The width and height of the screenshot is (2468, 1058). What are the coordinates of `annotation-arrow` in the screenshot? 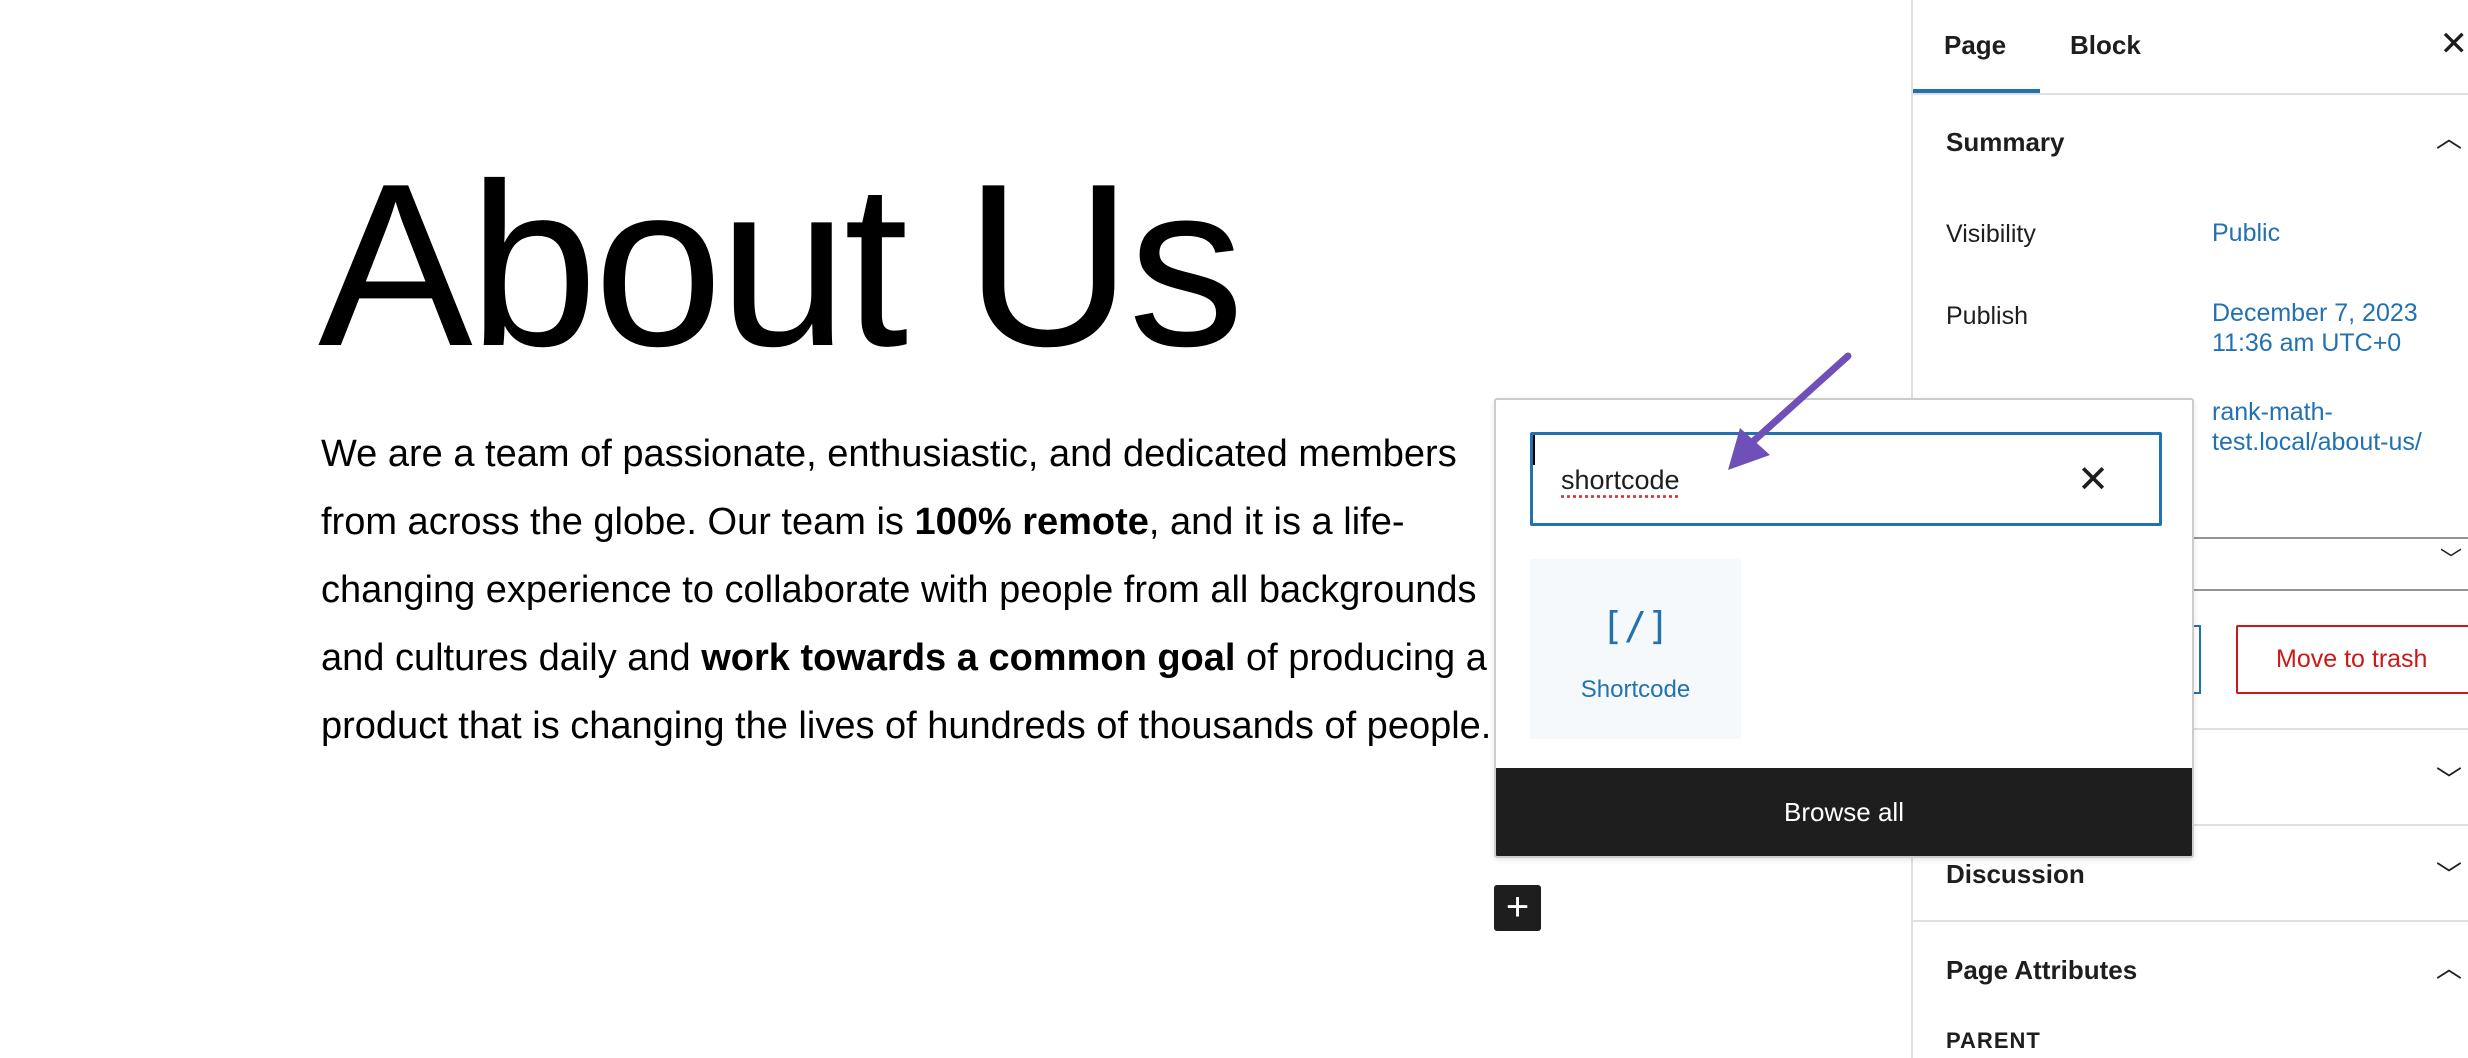 It's located at (1790, 411).